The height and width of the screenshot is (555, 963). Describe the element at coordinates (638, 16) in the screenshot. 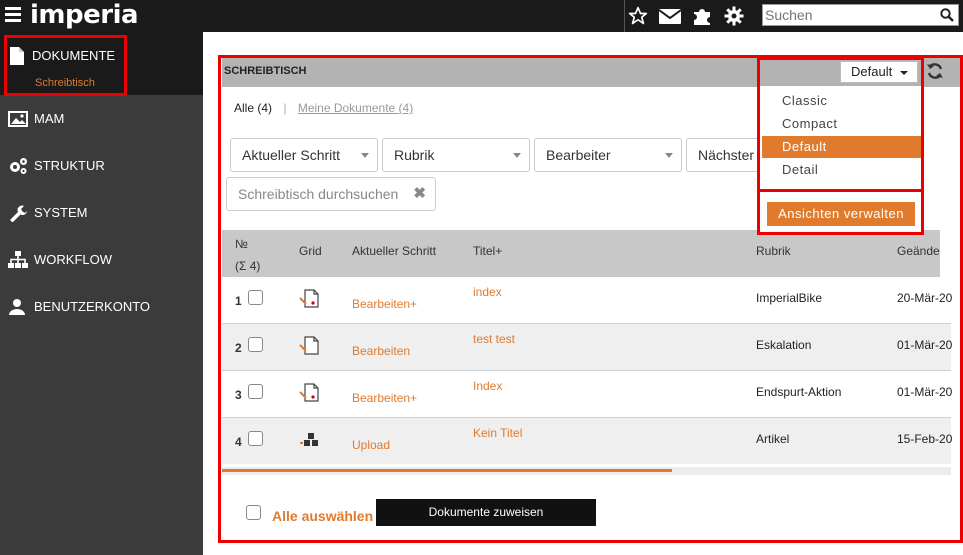

I see `star-icon` at that location.